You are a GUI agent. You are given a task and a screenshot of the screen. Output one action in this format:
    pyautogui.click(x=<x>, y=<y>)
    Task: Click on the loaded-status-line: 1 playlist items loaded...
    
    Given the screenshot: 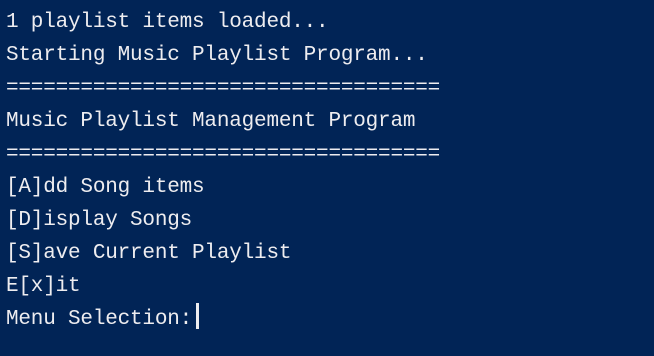 What is the action you would take?
    pyautogui.click(x=167, y=22)
    